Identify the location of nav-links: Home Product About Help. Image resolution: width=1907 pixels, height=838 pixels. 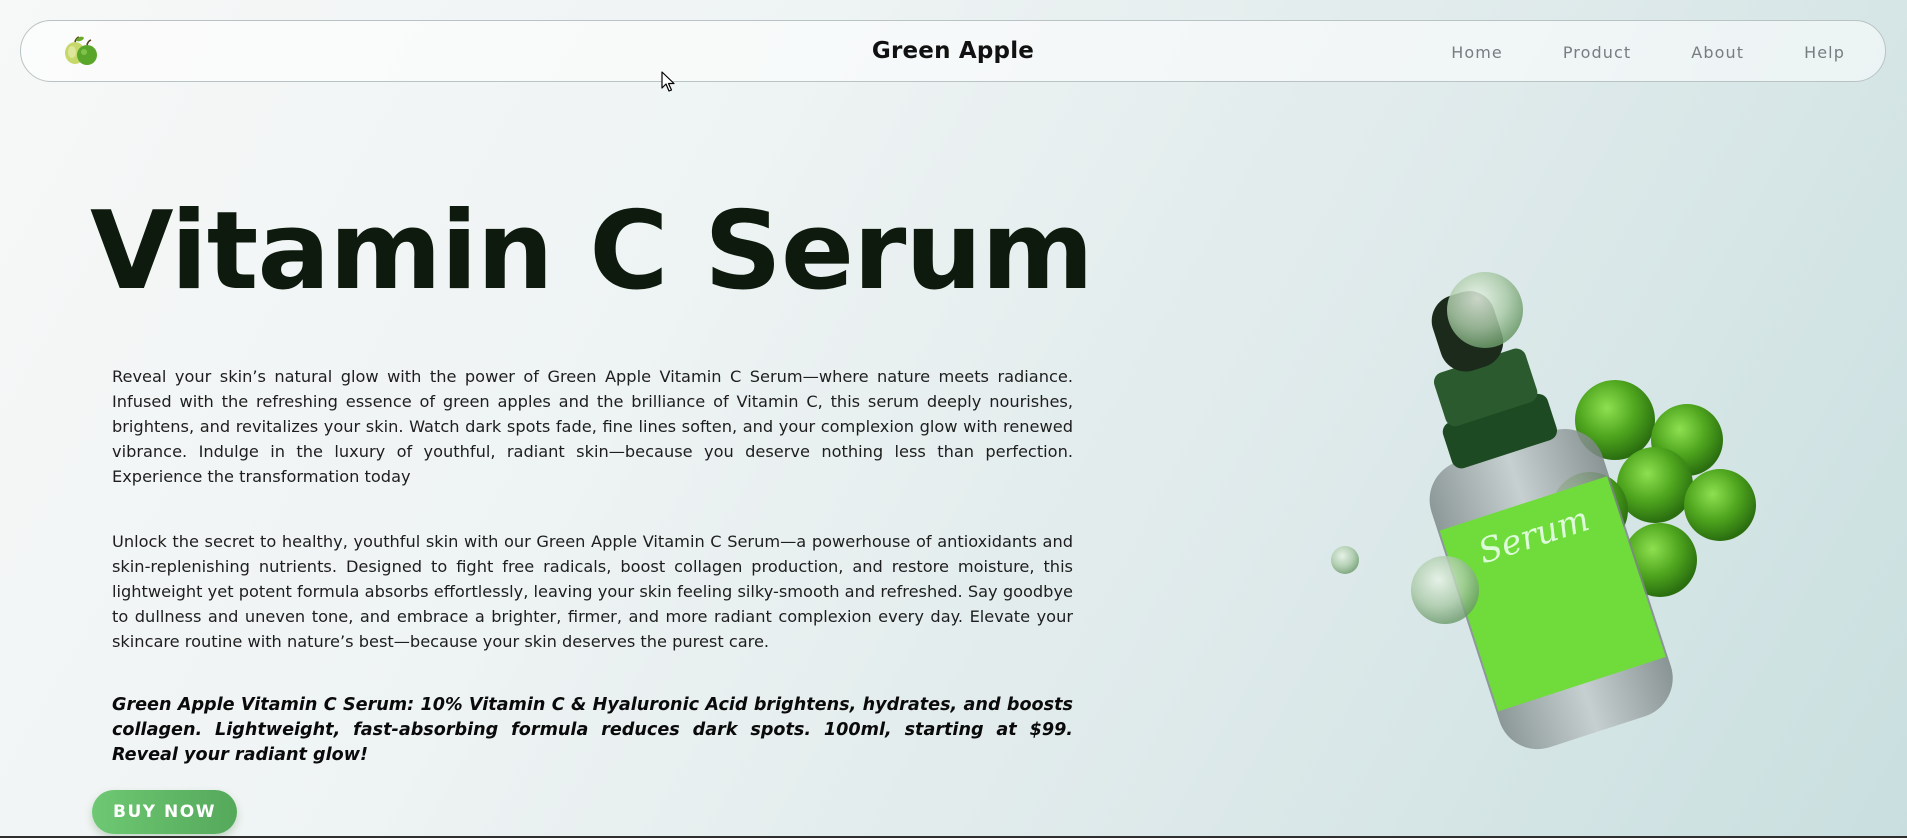
(1618, 52).